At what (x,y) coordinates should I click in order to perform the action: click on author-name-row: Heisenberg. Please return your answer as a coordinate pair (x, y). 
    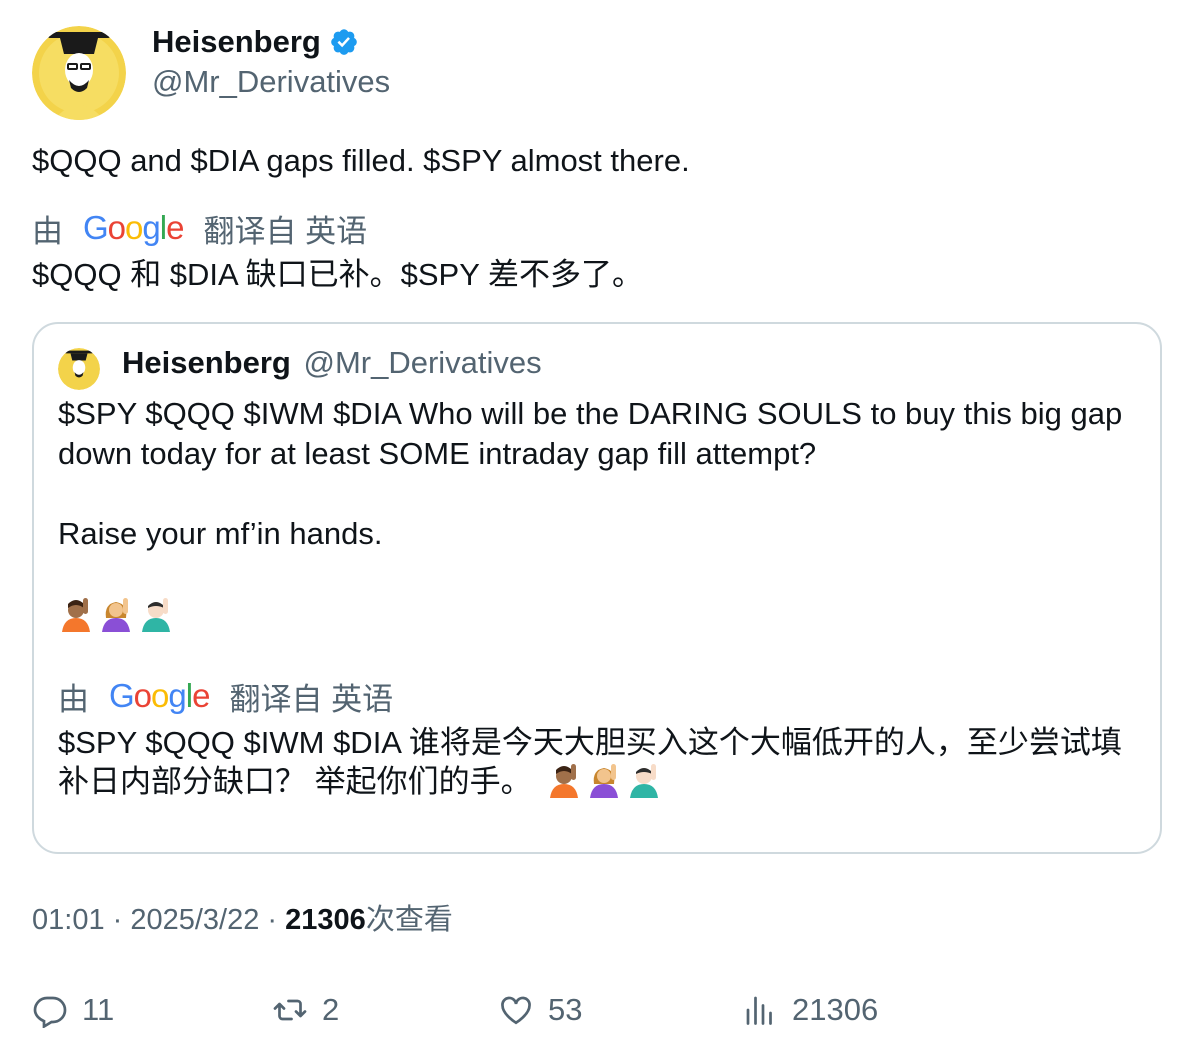
    Looking at the image, I should click on (271, 42).